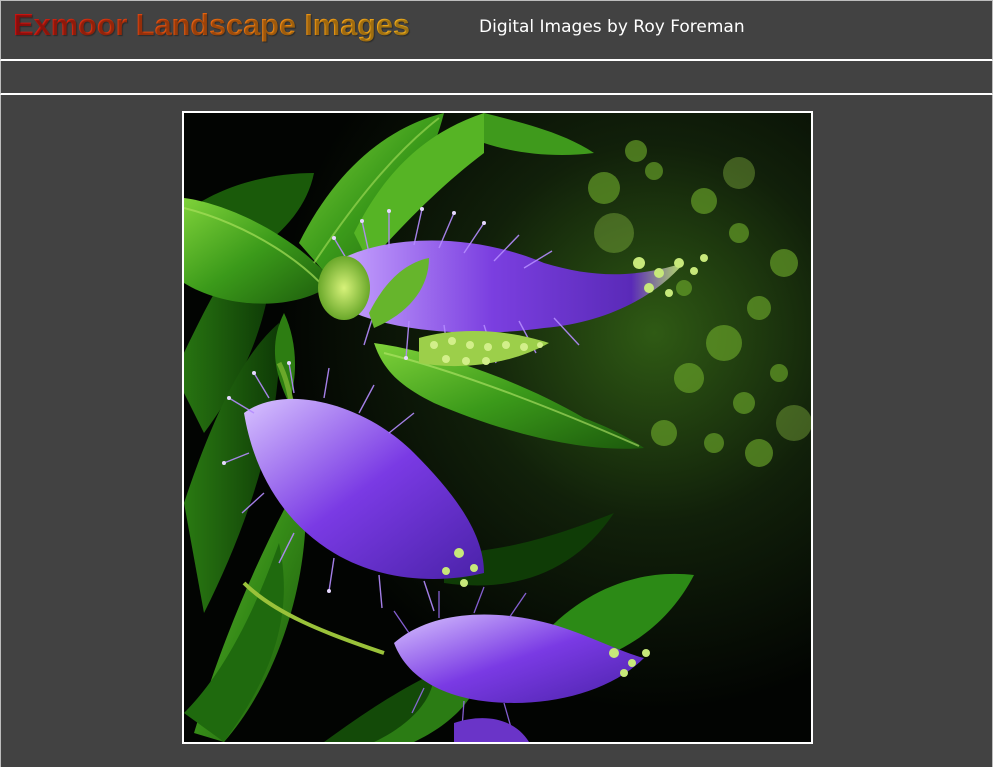 Image resolution: width=993 pixels, height=767 pixels. Describe the element at coordinates (496, 78) in the screenshot. I see `navigation-bar` at that location.